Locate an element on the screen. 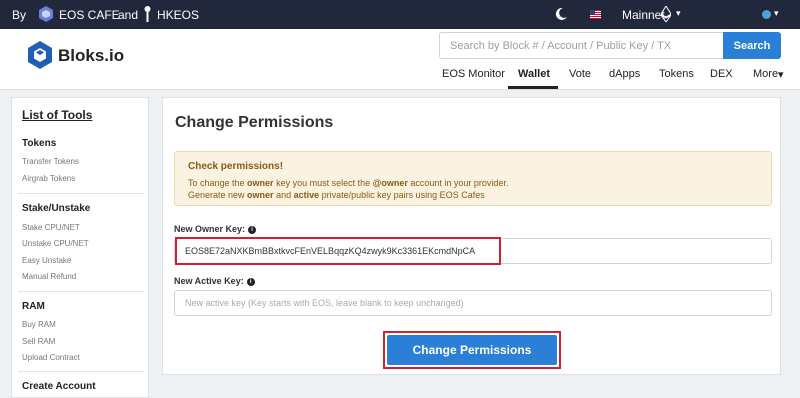 The width and height of the screenshot is (800, 398). nav-wallet: Wallet is located at coordinates (534, 74).